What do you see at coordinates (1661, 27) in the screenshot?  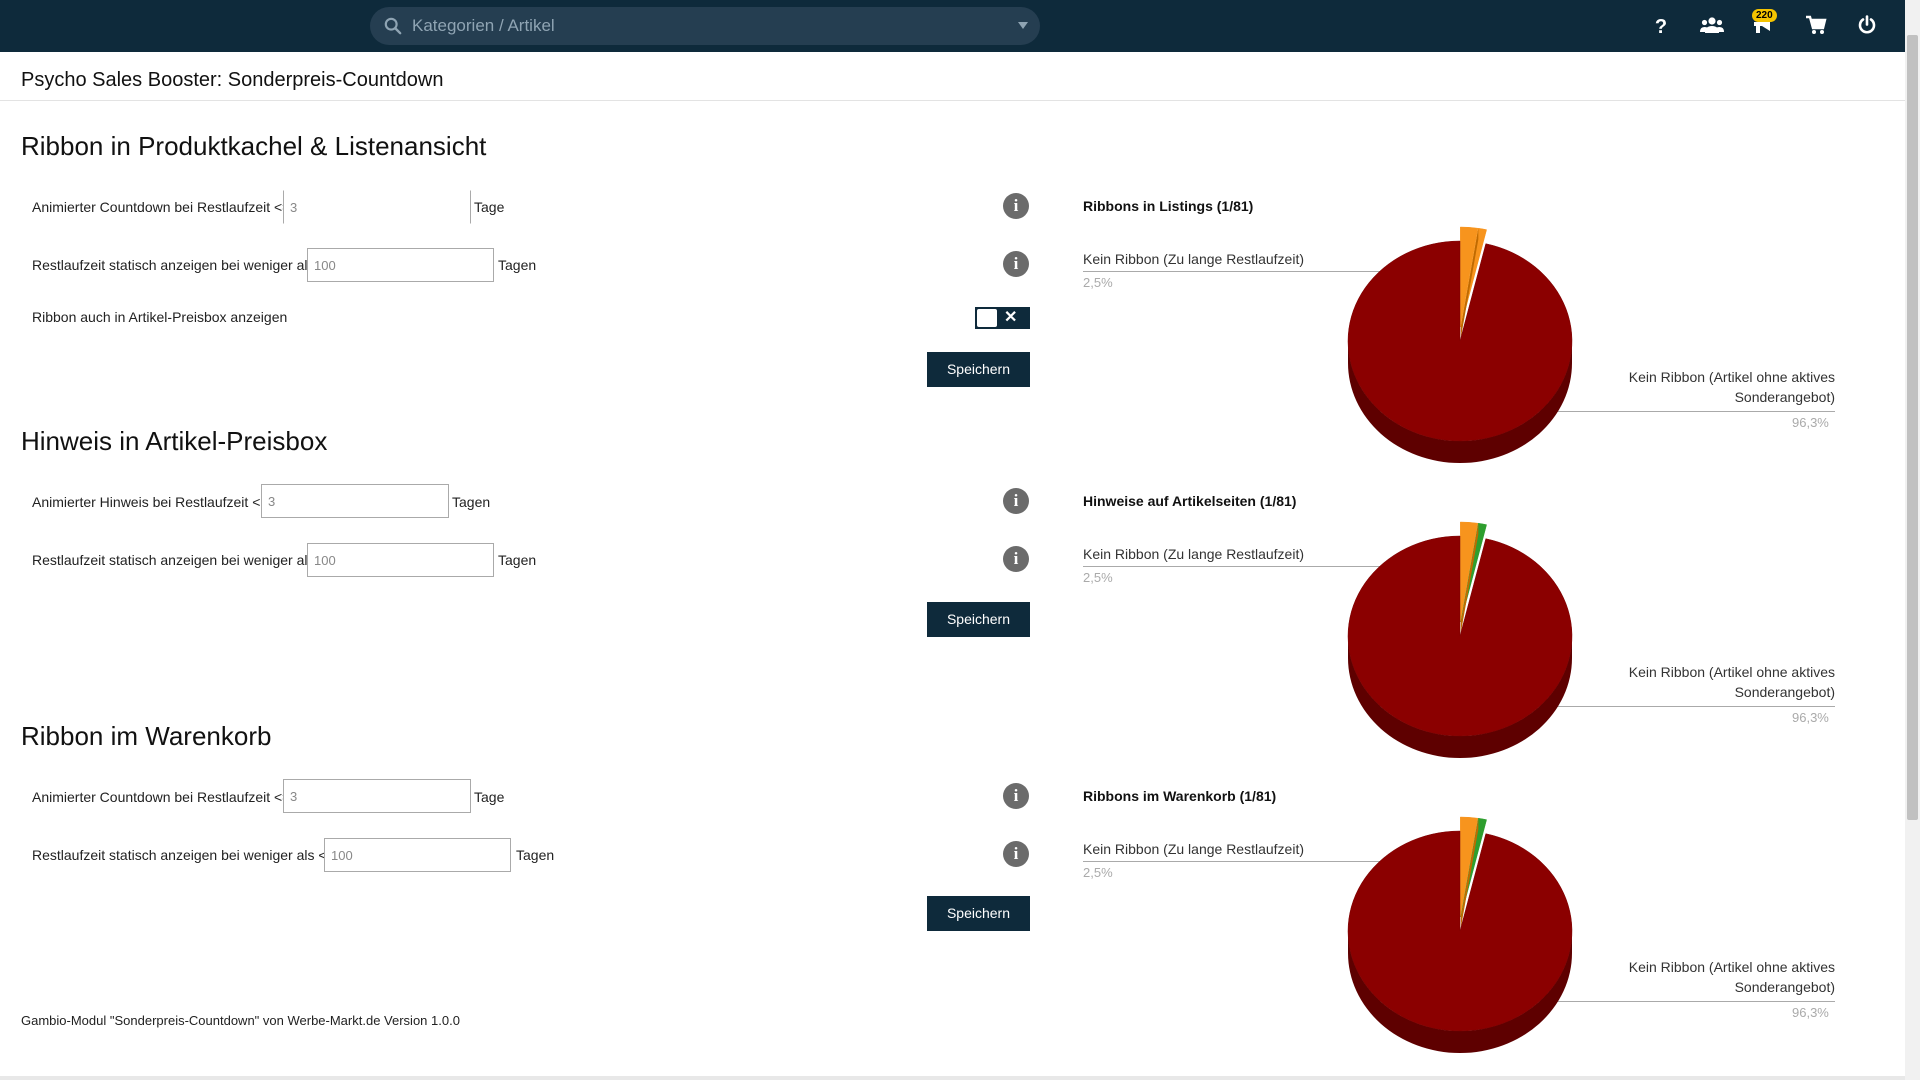 I see `question-icon: ?` at bounding box center [1661, 27].